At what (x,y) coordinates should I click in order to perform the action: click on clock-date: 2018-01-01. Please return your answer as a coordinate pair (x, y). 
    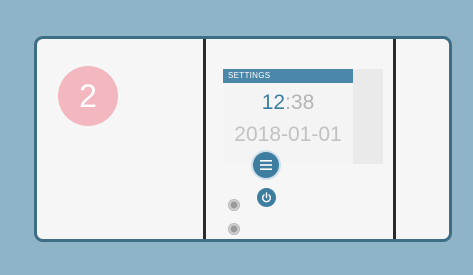
    Looking at the image, I should click on (288, 134).